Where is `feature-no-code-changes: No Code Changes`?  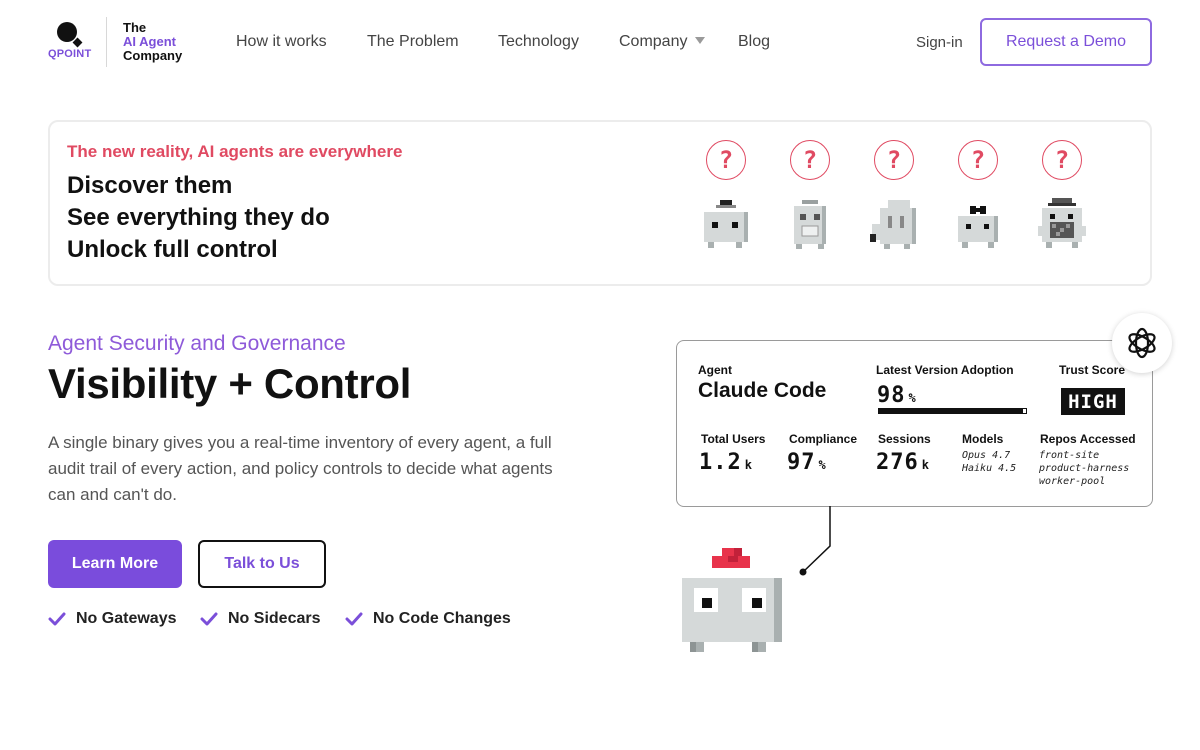 feature-no-code-changes: No Code Changes is located at coordinates (428, 619).